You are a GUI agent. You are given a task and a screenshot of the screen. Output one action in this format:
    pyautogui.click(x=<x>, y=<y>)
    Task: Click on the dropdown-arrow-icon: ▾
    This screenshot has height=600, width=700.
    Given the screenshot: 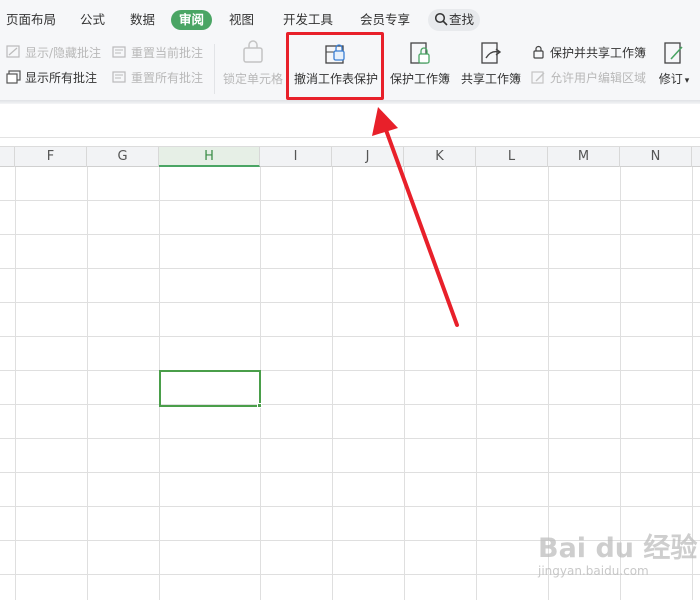 What is the action you would take?
    pyautogui.click(x=687, y=81)
    